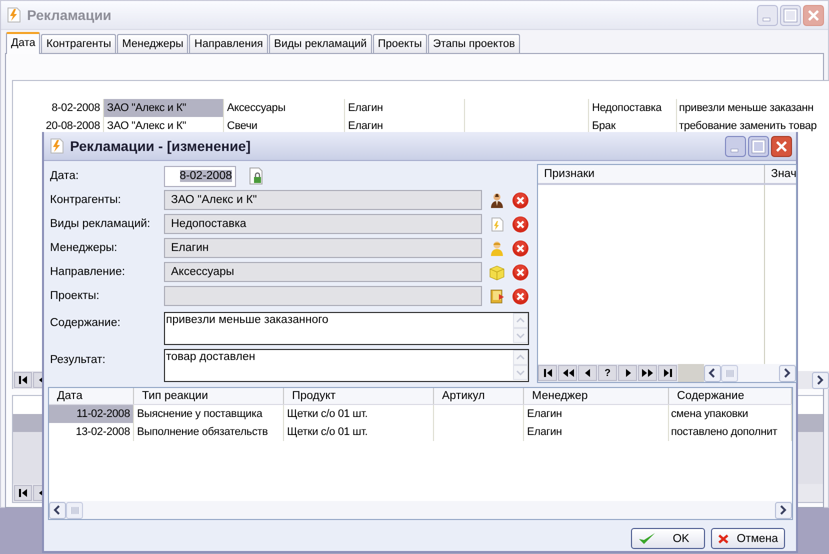 The image size is (829, 554). I want to click on lookup-field, so click(323, 296).